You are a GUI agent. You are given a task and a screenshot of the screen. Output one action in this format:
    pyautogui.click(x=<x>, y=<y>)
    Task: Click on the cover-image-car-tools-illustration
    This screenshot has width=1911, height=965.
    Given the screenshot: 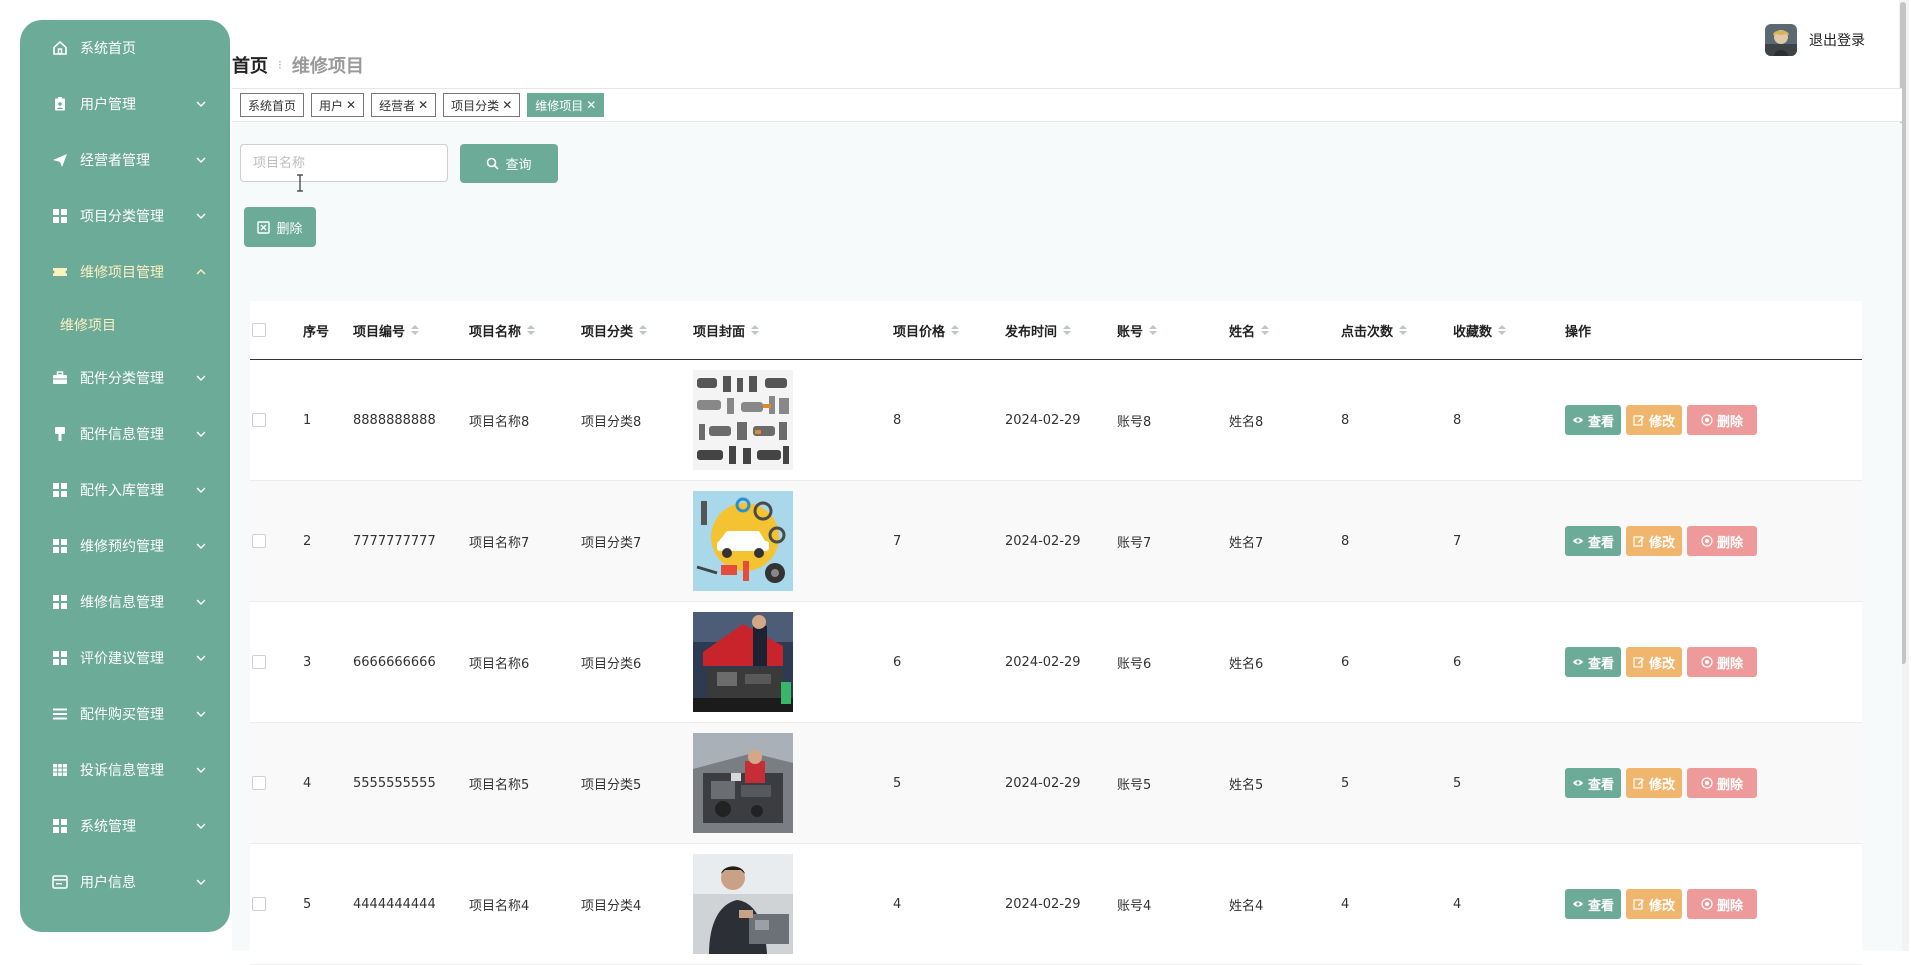 What is the action you would take?
    pyautogui.click(x=743, y=541)
    